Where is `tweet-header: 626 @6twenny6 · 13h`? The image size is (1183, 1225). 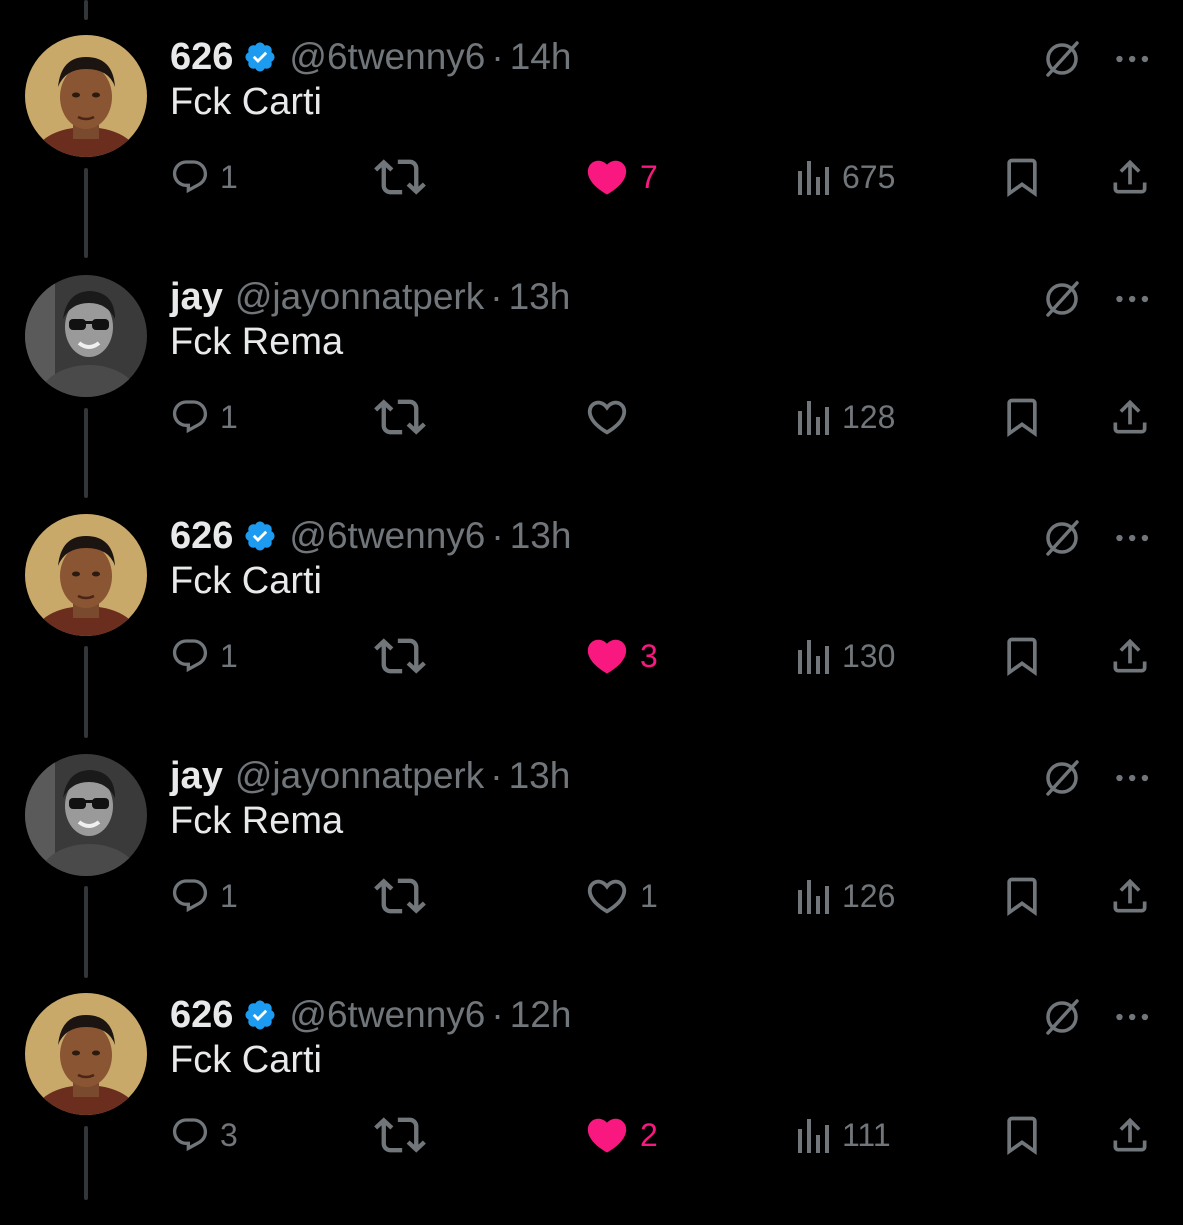
tweet-header: 626 @6twenny6 · 13h is located at coordinates (370, 536).